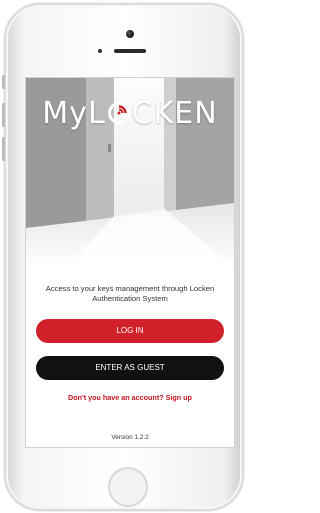 This screenshot has width=320, height=513. Describe the element at coordinates (119, 113) in the screenshot. I see `logo-key-ring-icon` at that location.